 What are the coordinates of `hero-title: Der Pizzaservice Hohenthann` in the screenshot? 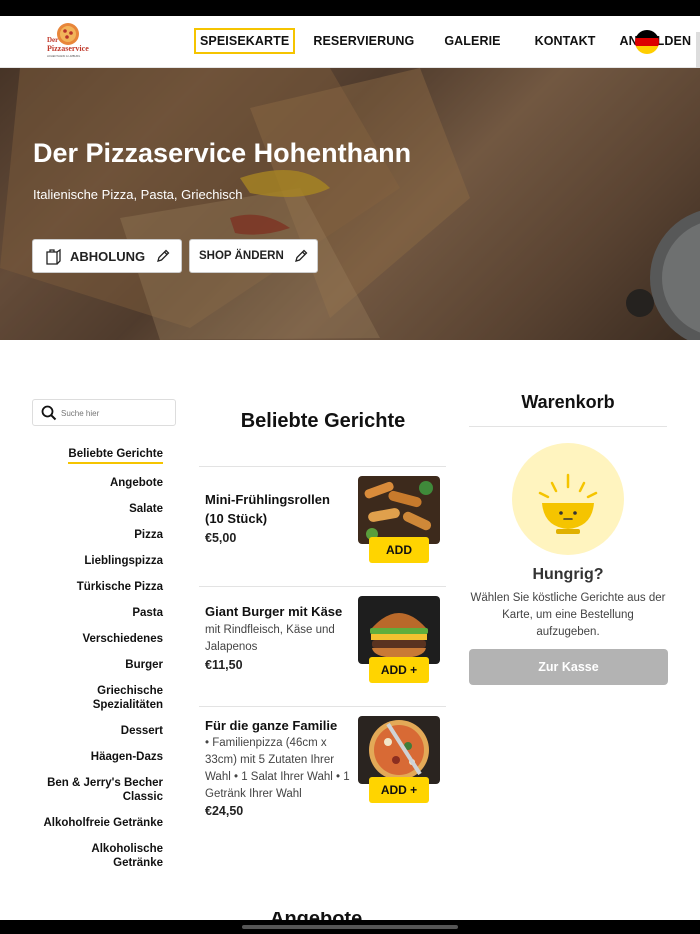 It's located at (222, 153).